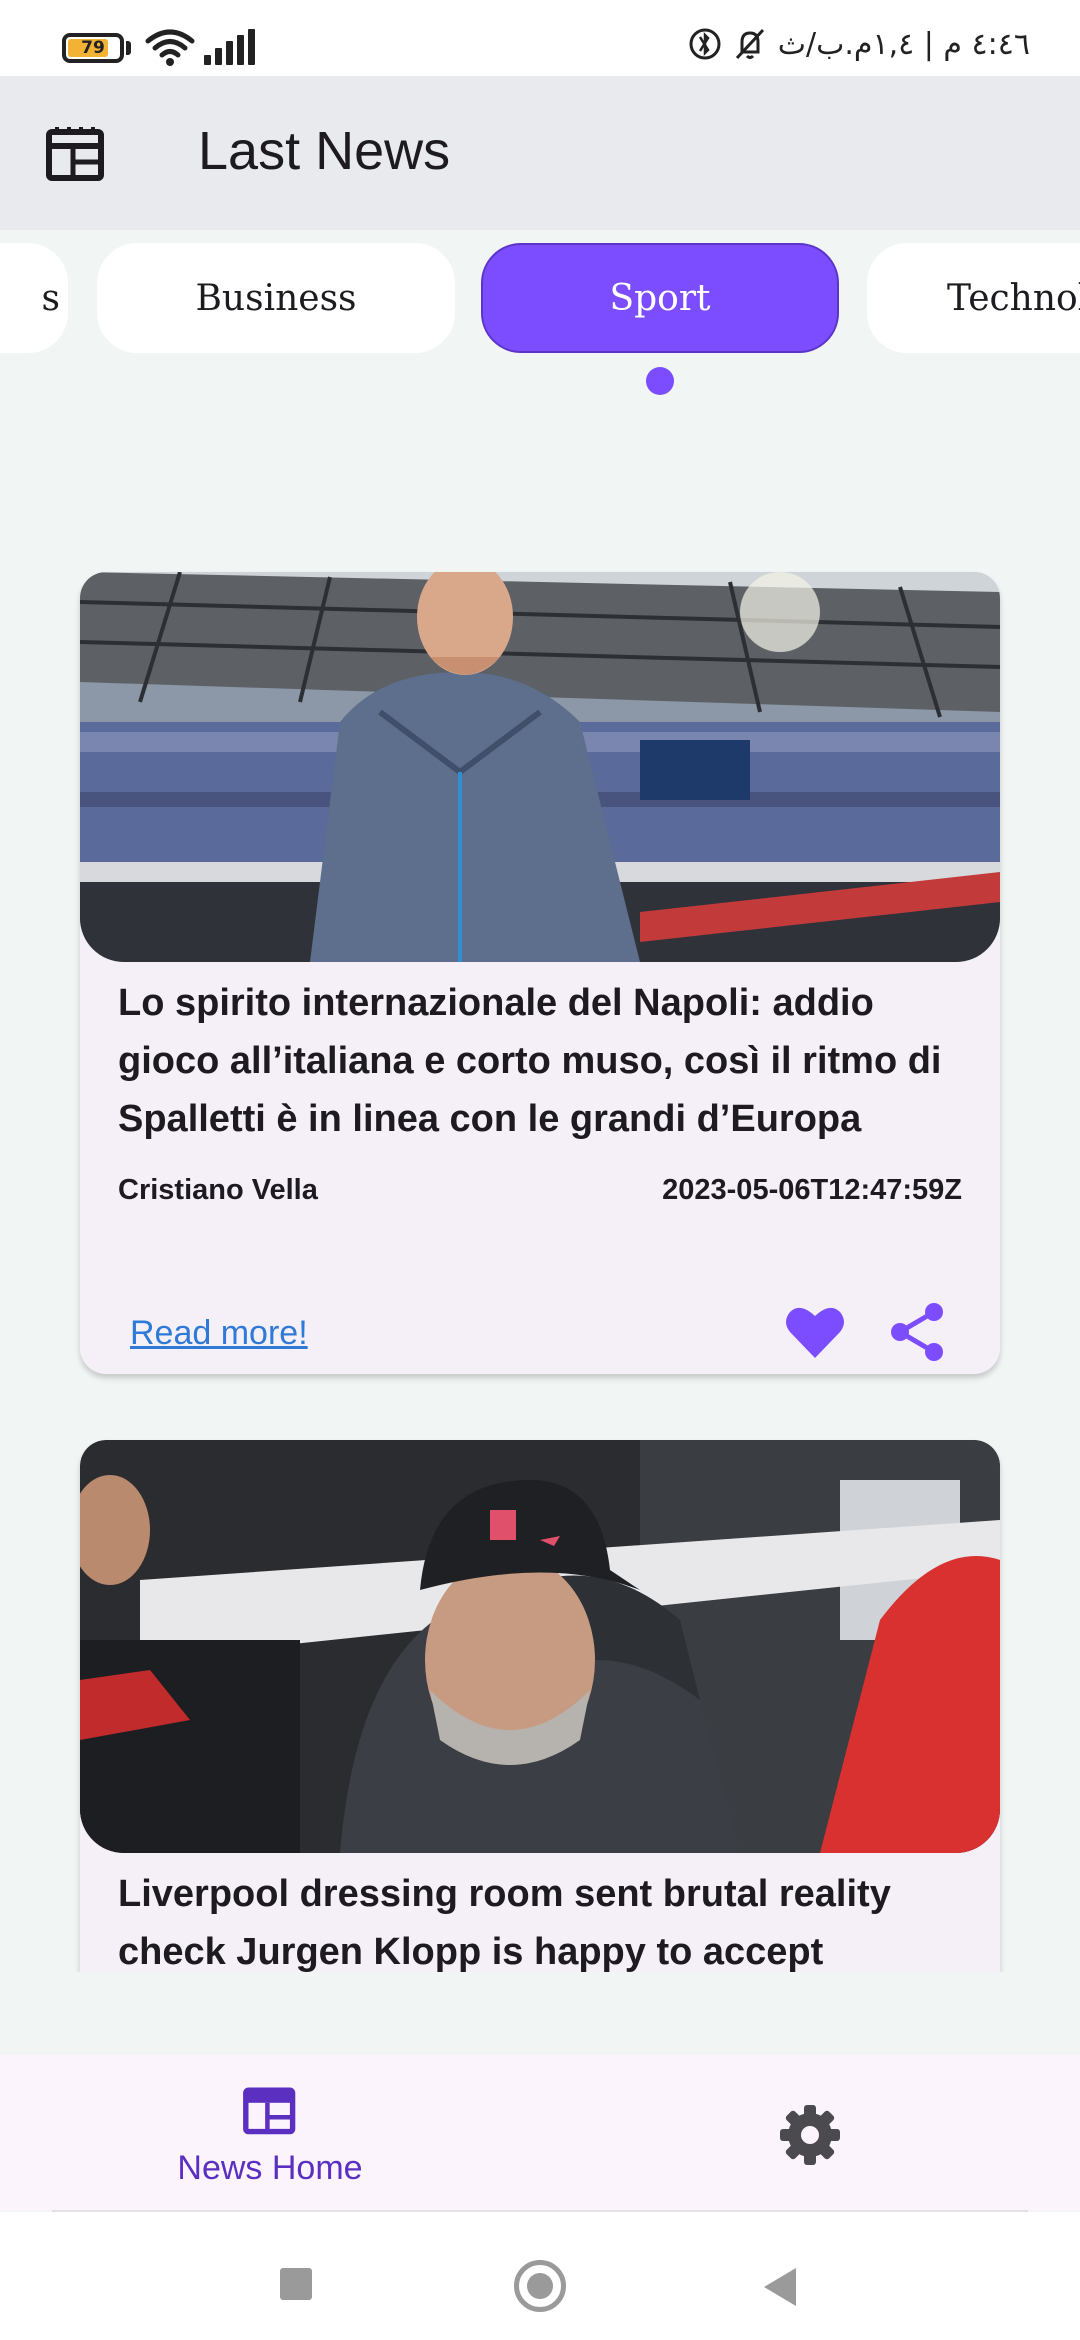  What do you see at coordinates (1013, 298) in the screenshot?
I see `category-chip-label: Technol` at bounding box center [1013, 298].